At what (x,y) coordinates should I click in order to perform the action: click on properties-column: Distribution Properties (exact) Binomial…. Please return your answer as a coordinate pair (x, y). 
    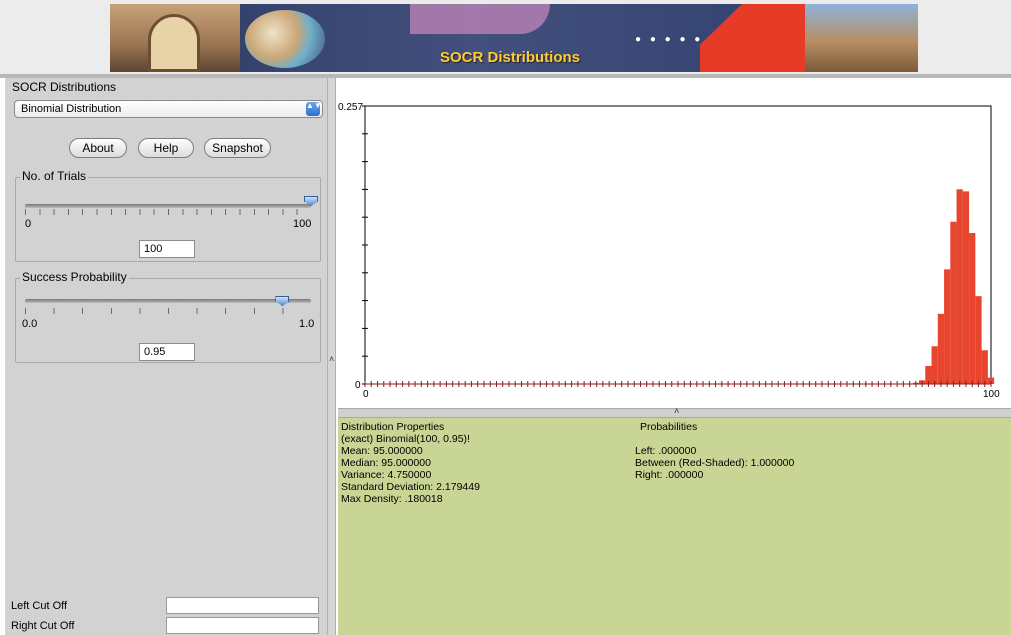
    Looking at the image, I should click on (410, 463).